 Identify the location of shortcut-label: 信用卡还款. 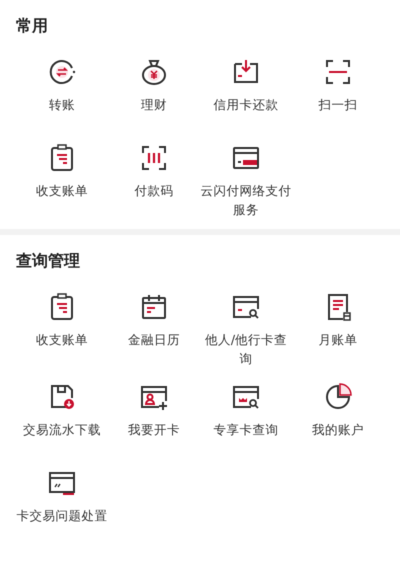
(246, 104).